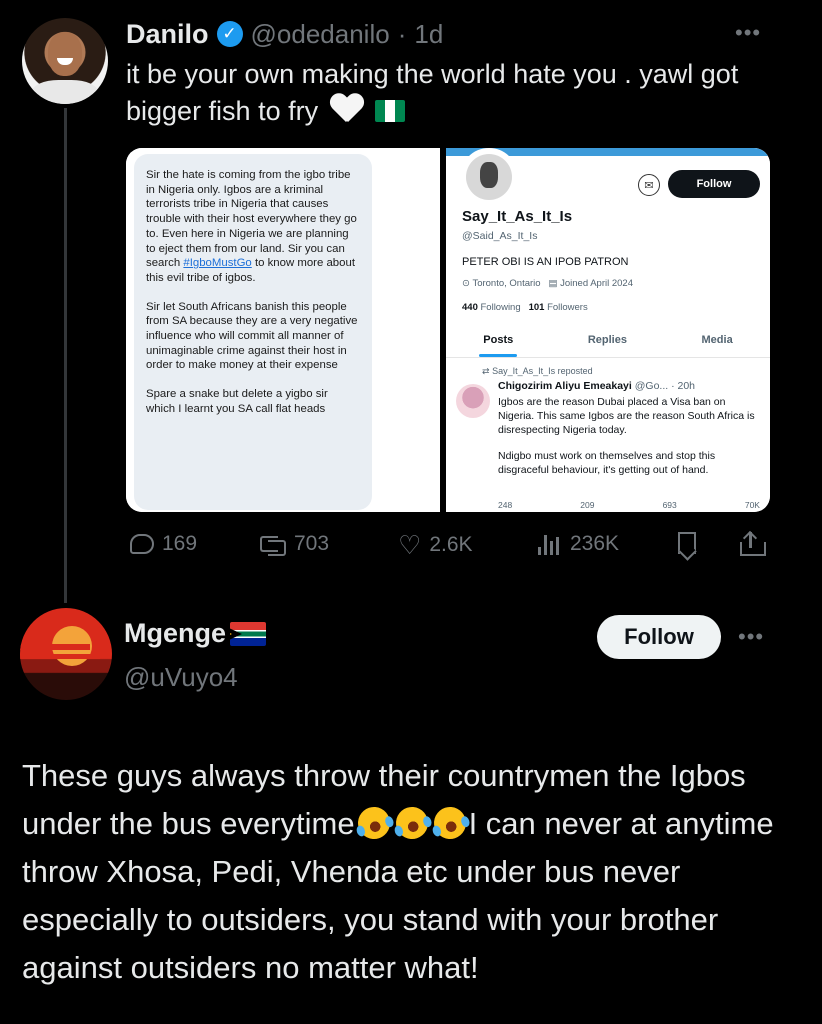 The height and width of the screenshot is (1024, 822). I want to click on reply-icon, so click(142, 544).